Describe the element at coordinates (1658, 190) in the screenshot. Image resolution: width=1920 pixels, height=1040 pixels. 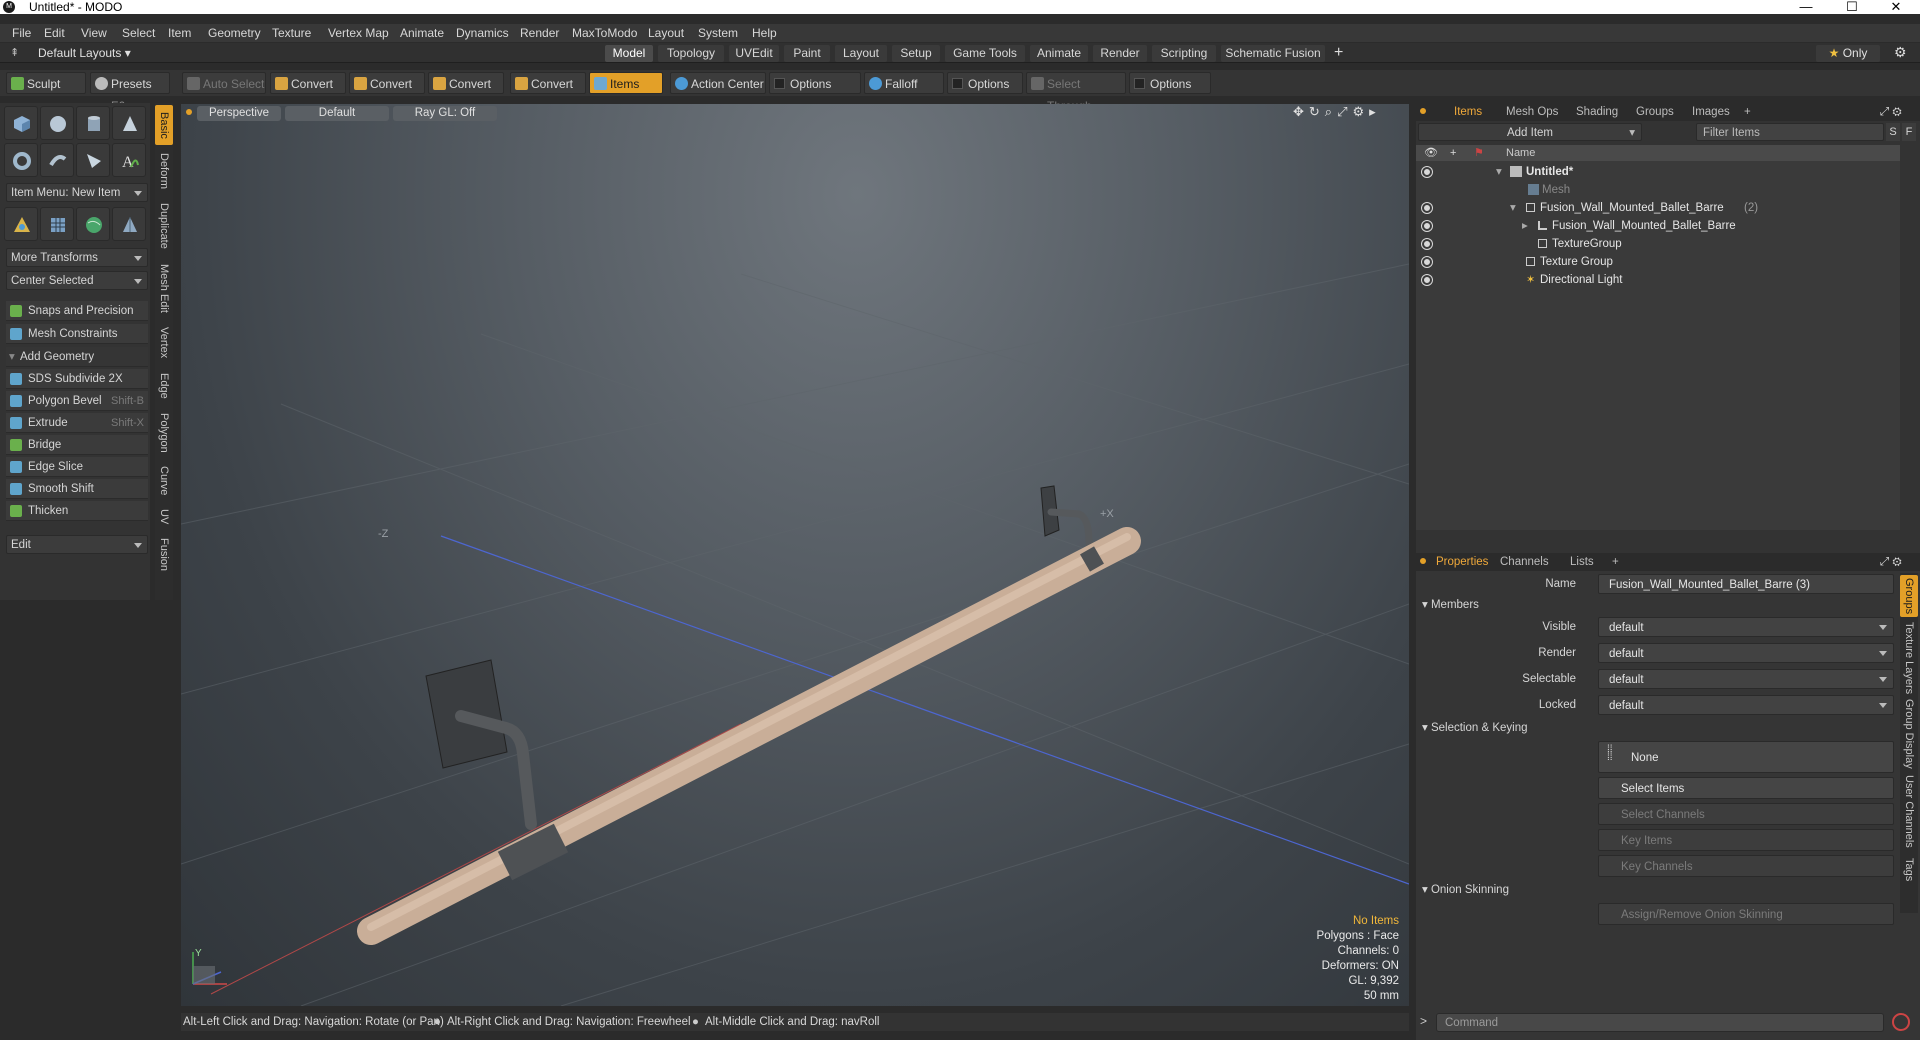
I see `item-row: Mesh` at that location.